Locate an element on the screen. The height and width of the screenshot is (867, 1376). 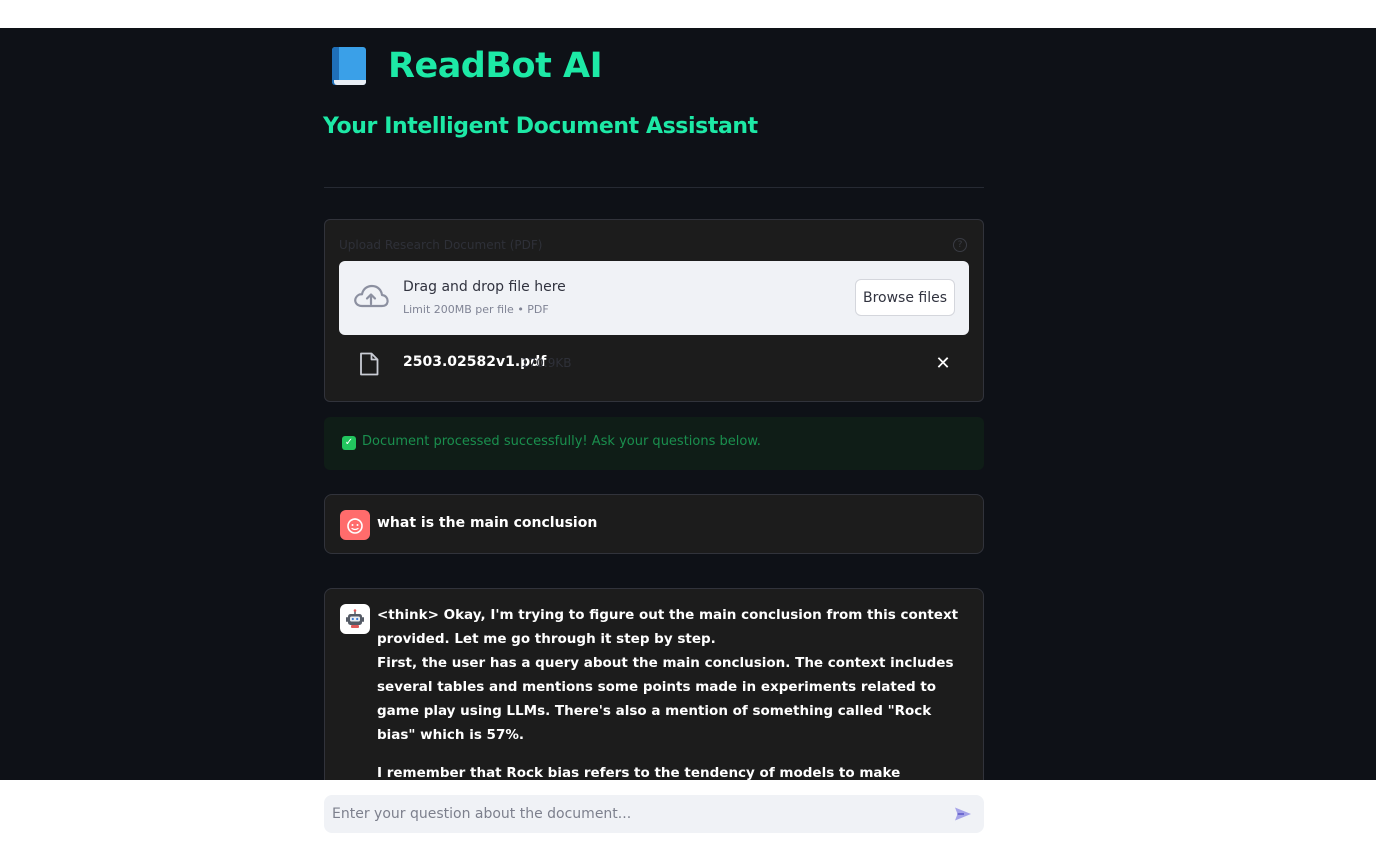
dropzone-title: Drag and drop file here is located at coordinates (484, 287).